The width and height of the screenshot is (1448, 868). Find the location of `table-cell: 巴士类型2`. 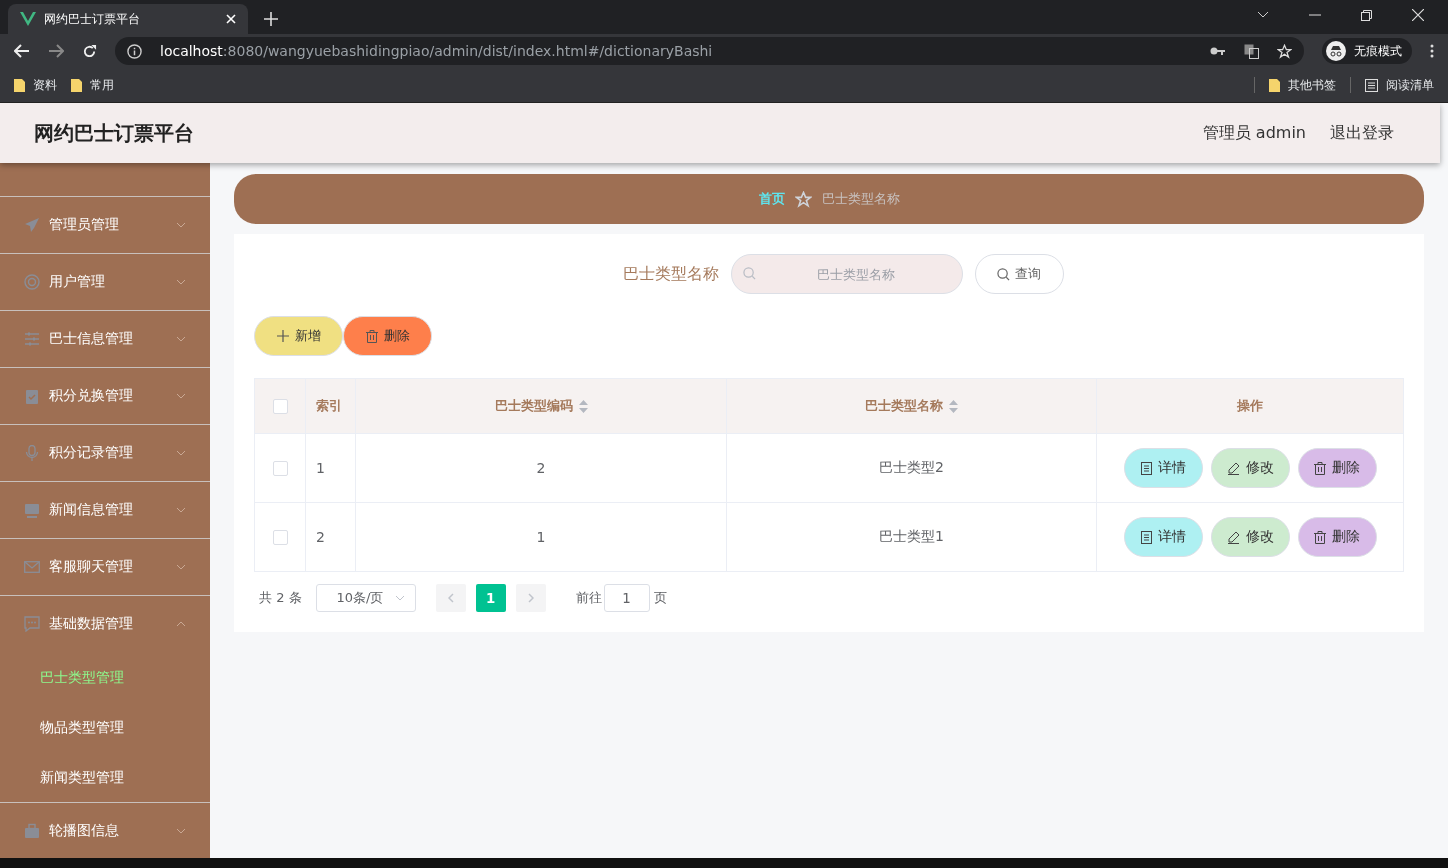

table-cell: 巴士类型2 is located at coordinates (912, 468).